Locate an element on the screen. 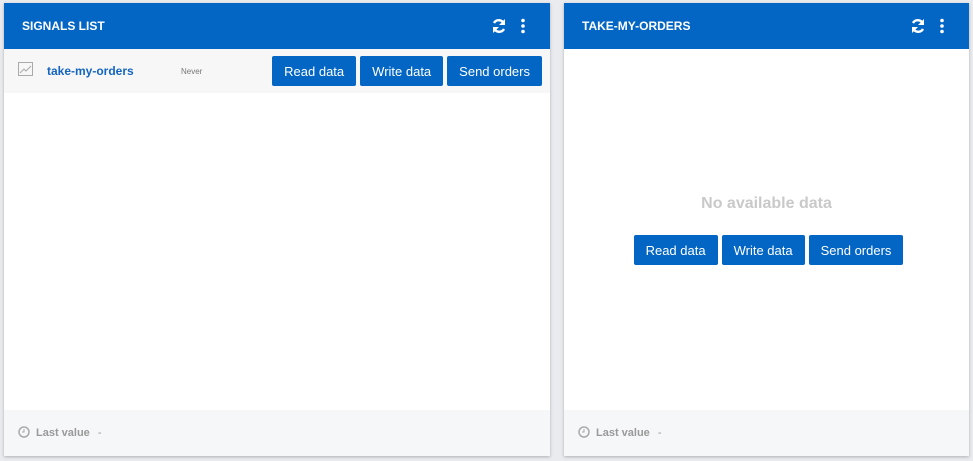 The image size is (973, 461). panel-title: SIGNALS LIST is located at coordinates (63, 26).